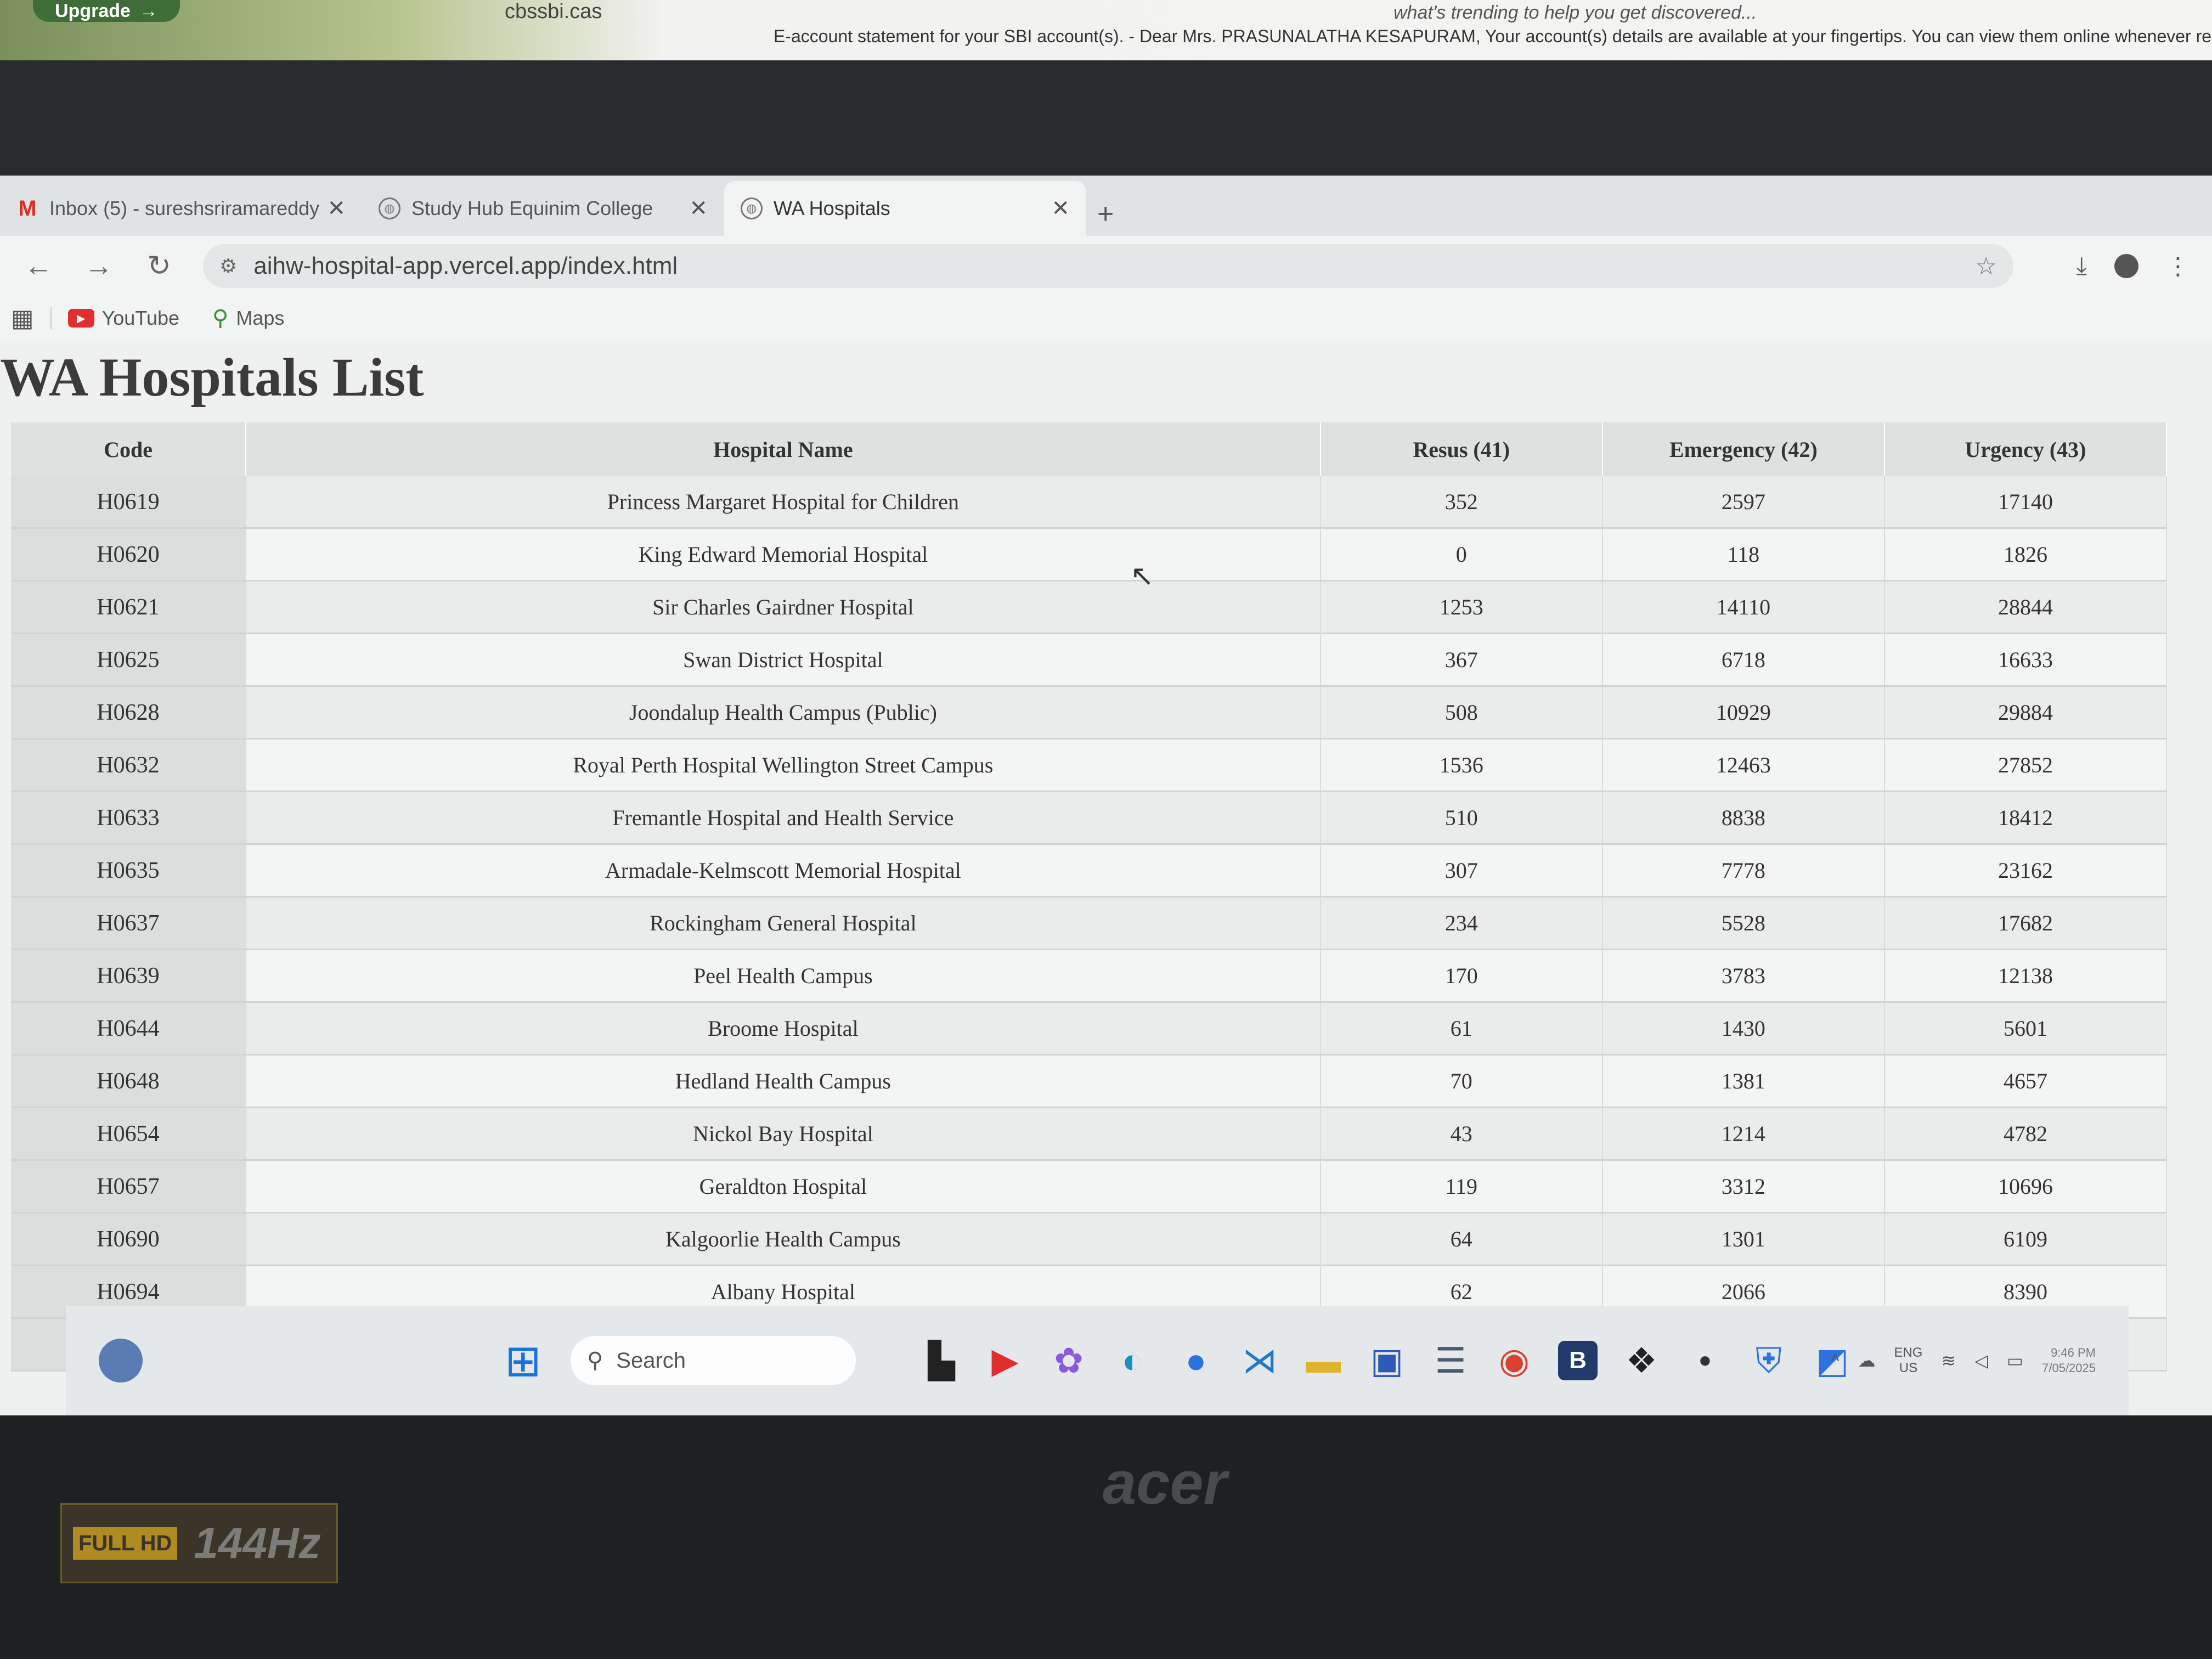 Image resolution: width=2212 pixels, height=1659 pixels. What do you see at coordinates (27, 208) in the screenshot?
I see `gmail-icon: M` at bounding box center [27, 208].